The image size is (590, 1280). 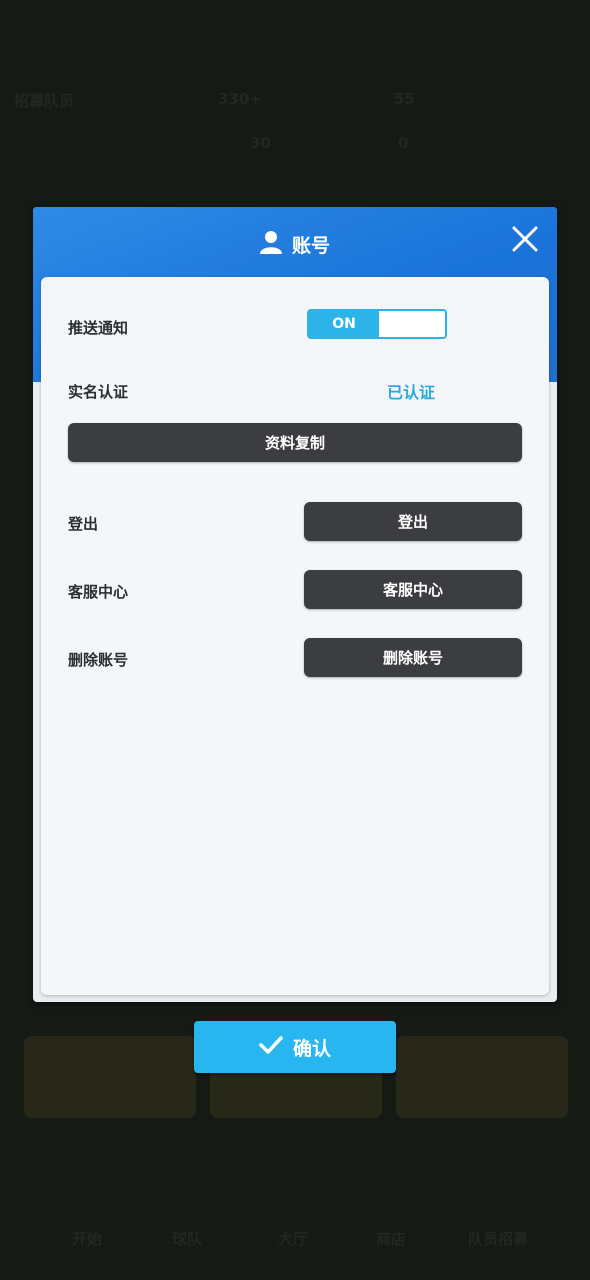 What do you see at coordinates (310, 245) in the screenshot?
I see `dialog-title: 账号` at bounding box center [310, 245].